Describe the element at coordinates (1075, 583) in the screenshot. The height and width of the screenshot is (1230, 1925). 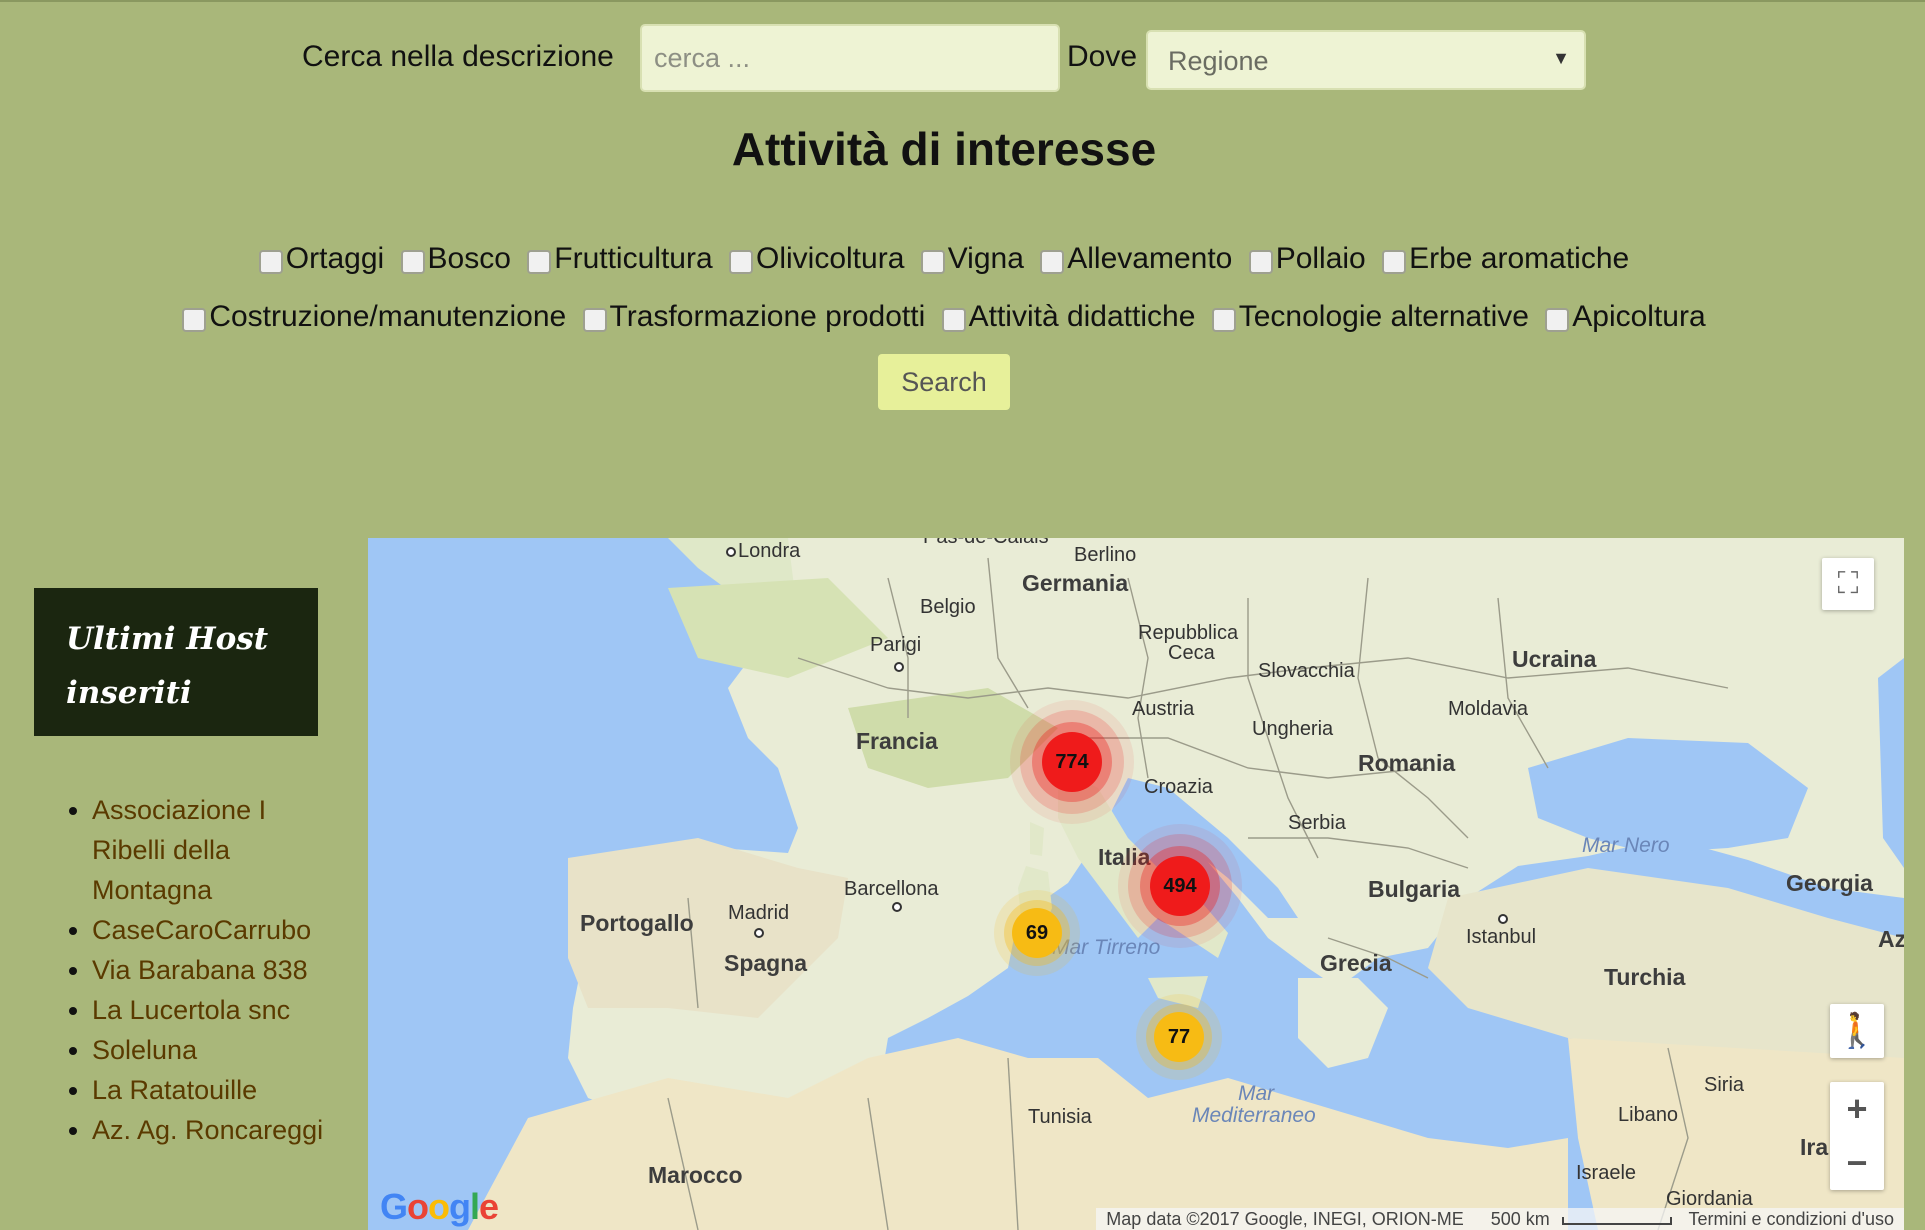
I see `map-label-germania: Germania` at that location.